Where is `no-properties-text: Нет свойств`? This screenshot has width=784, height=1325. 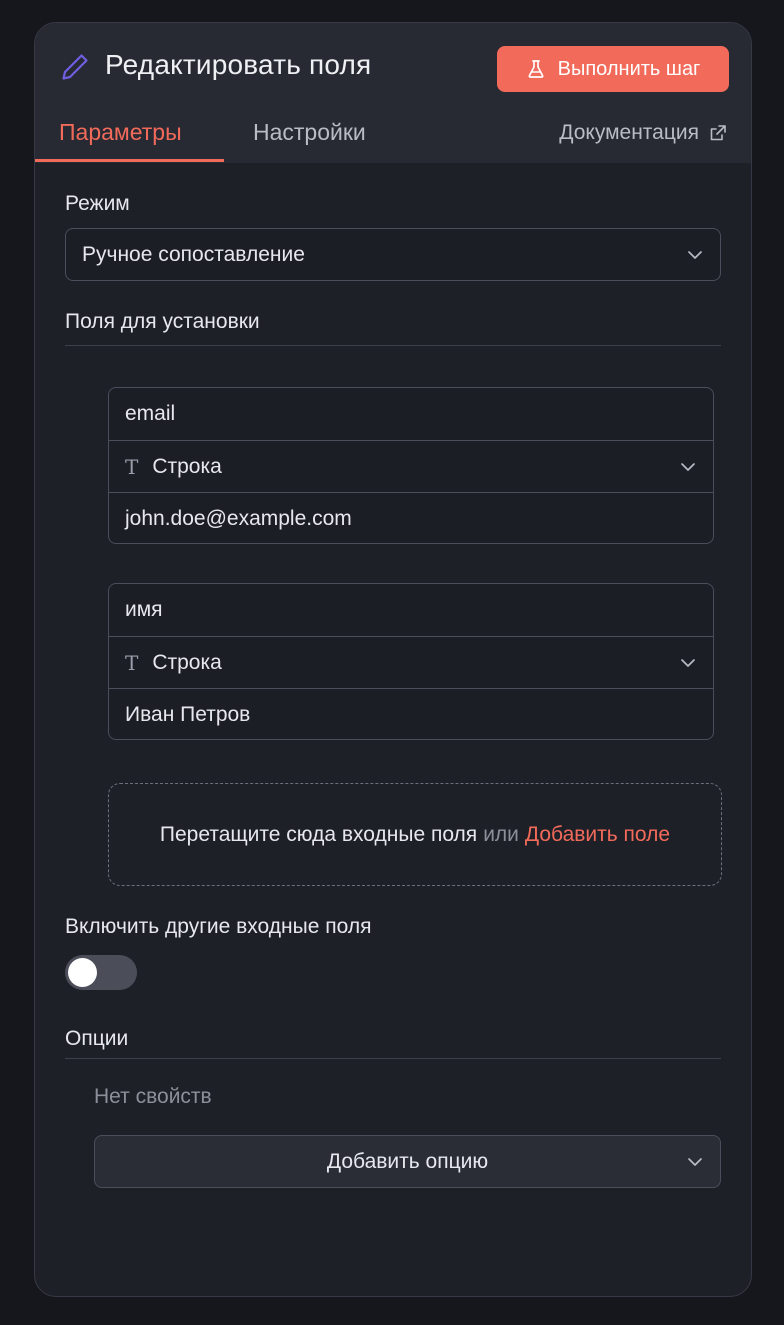
no-properties-text: Нет свойств is located at coordinates (153, 1096).